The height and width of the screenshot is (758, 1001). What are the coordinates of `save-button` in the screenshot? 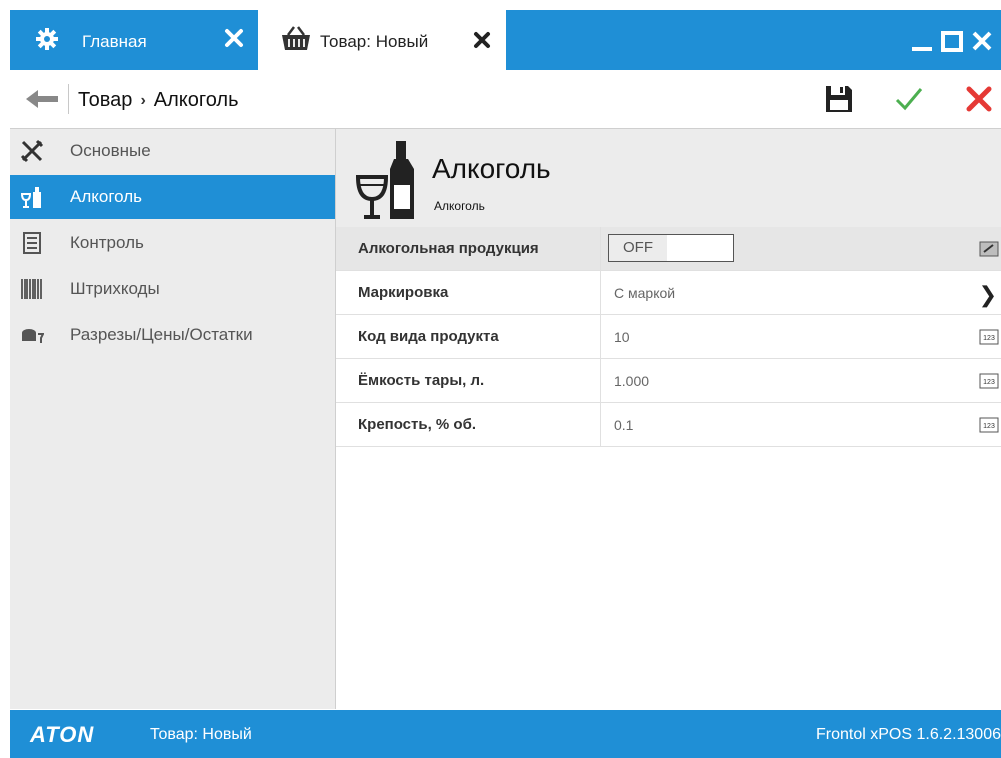 It's located at (839, 99).